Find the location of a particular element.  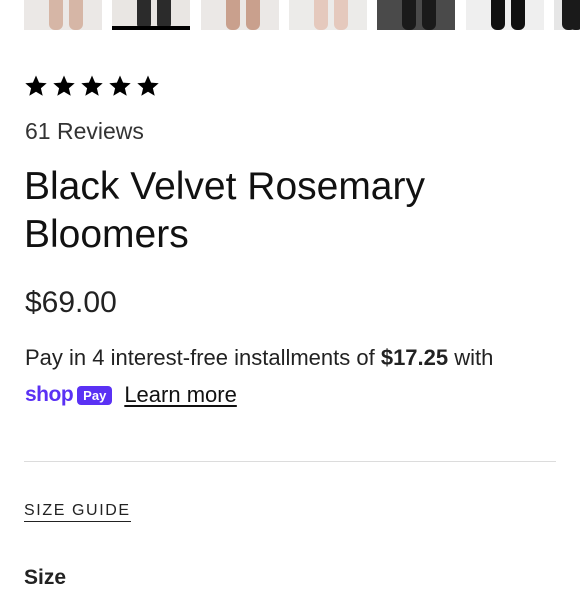

star-rating is located at coordinates (92, 86).